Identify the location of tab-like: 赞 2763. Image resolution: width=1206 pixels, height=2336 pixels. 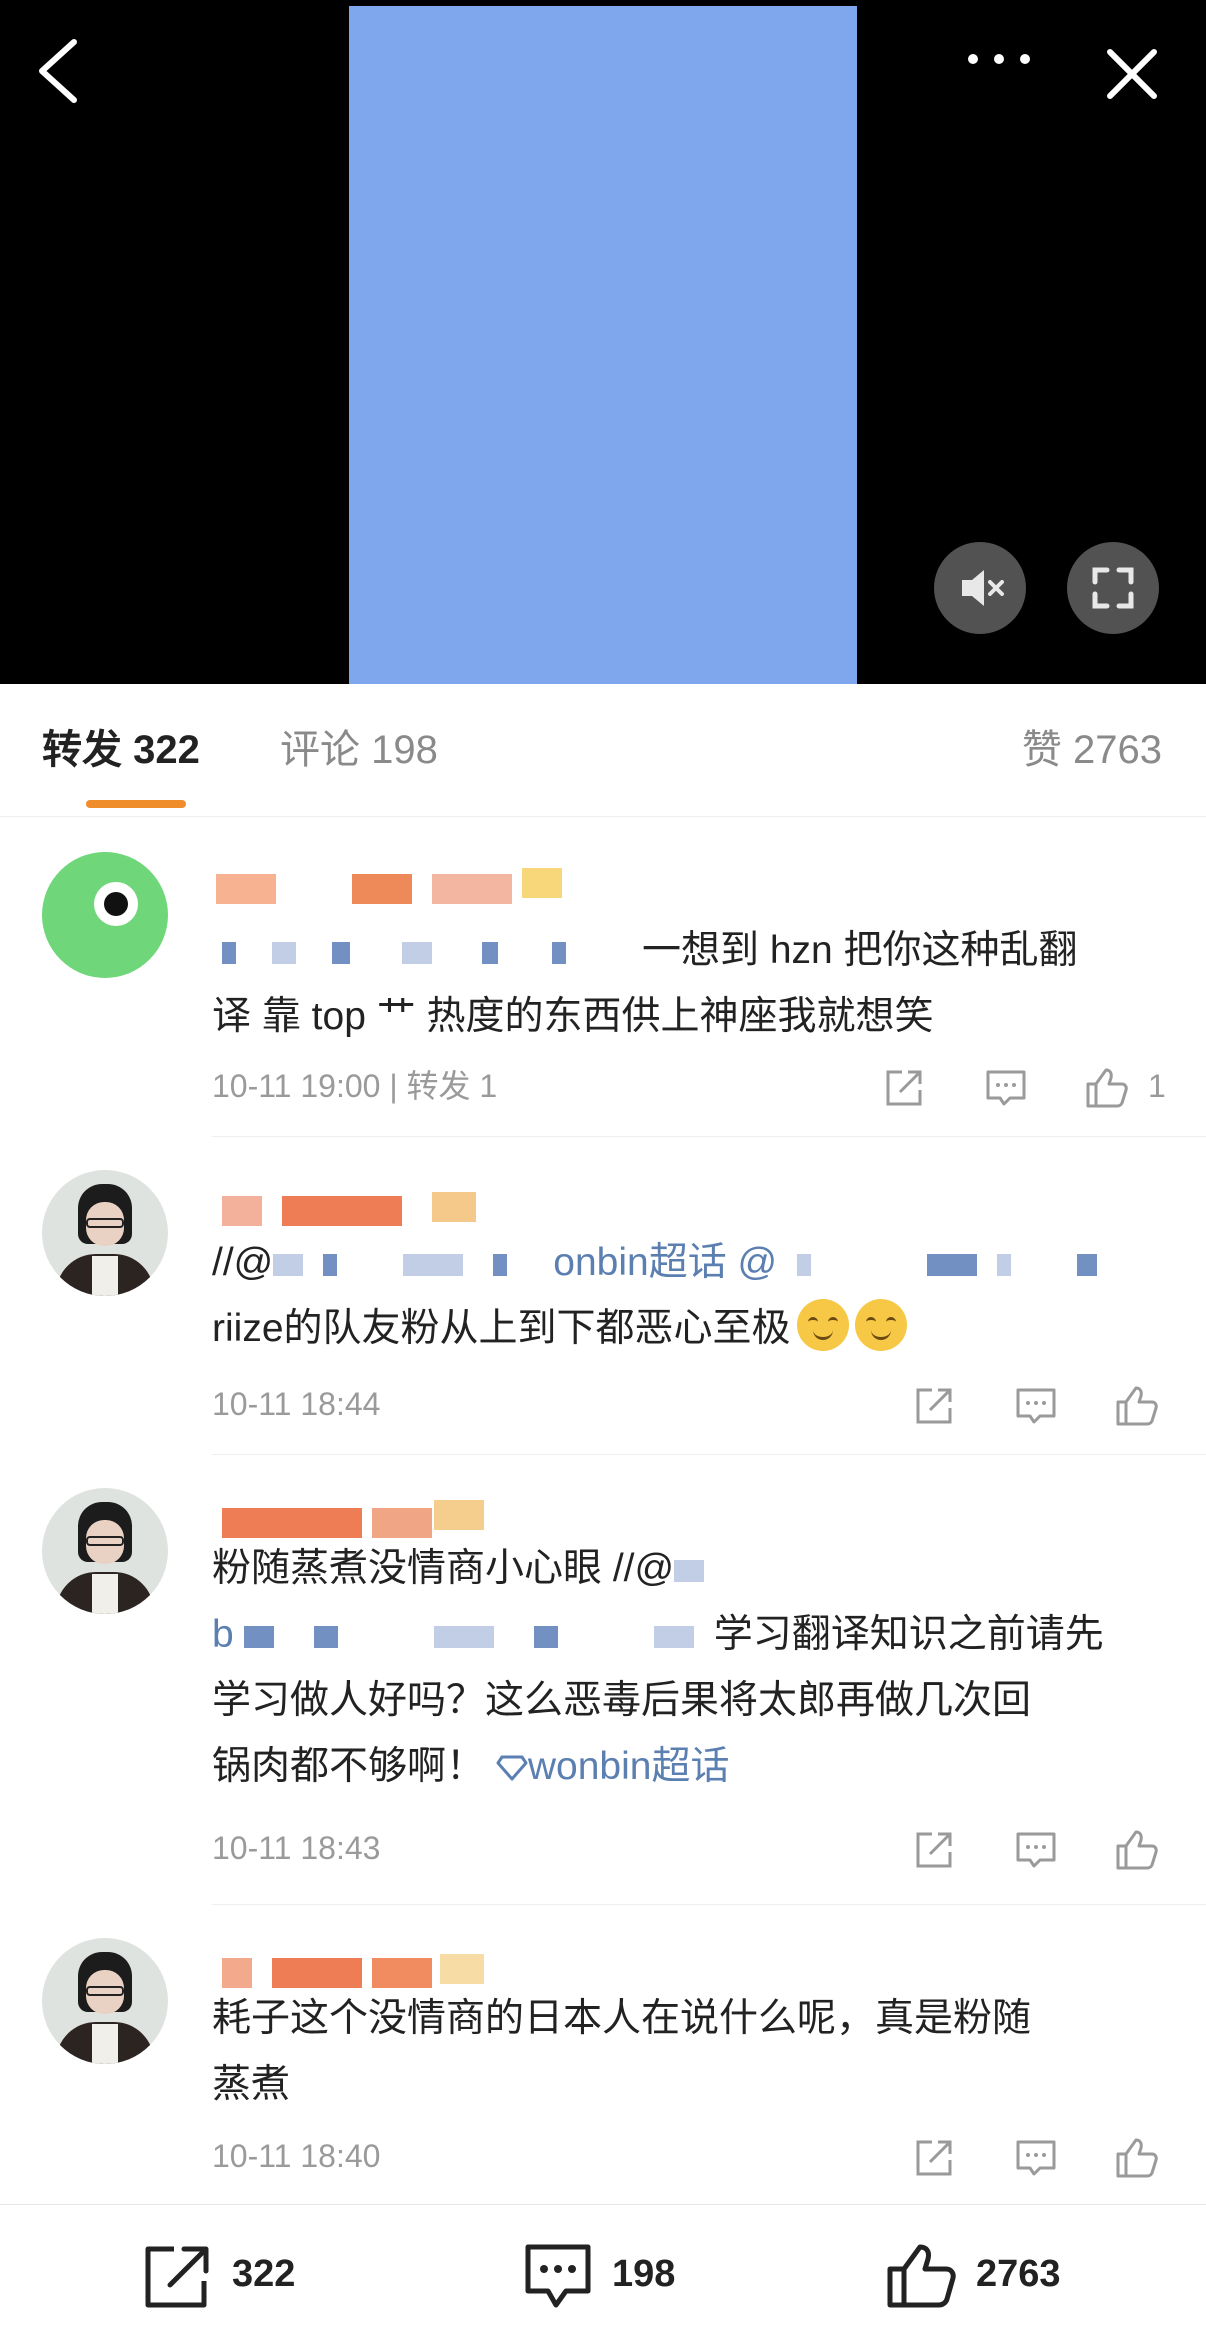
(1092, 750).